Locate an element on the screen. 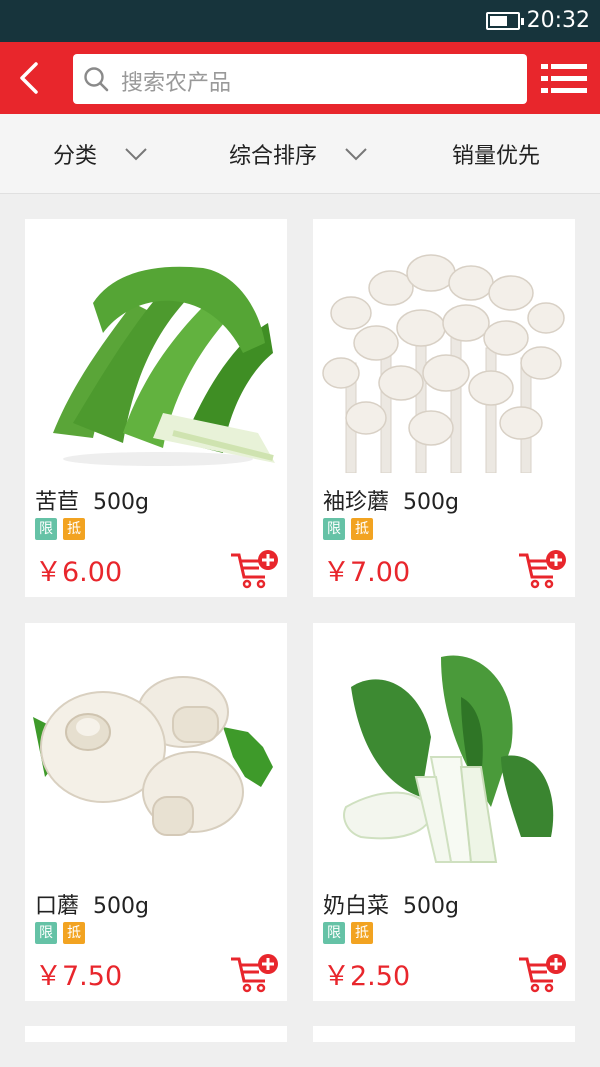 The image size is (600, 1067). chevron-left-icon is located at coordinates (30, 78).